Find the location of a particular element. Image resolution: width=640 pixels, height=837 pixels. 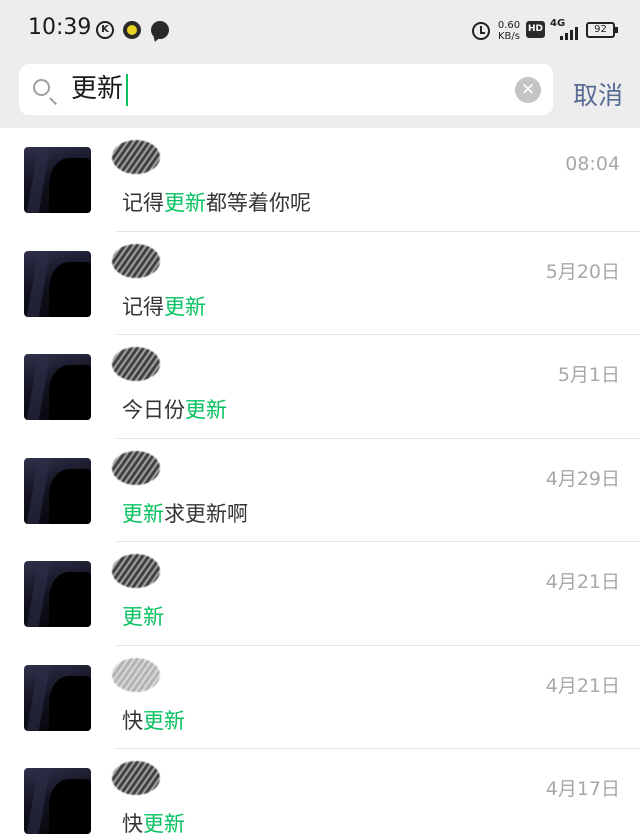

message-preview: 今日份更新 is located at coordinates (174, 409).